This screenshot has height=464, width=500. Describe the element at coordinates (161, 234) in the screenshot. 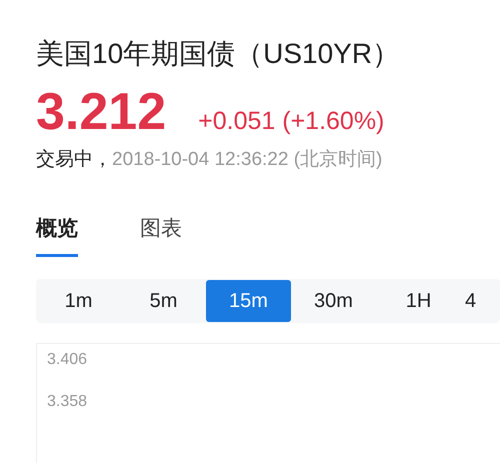

I see `tab: 图表` at that location.